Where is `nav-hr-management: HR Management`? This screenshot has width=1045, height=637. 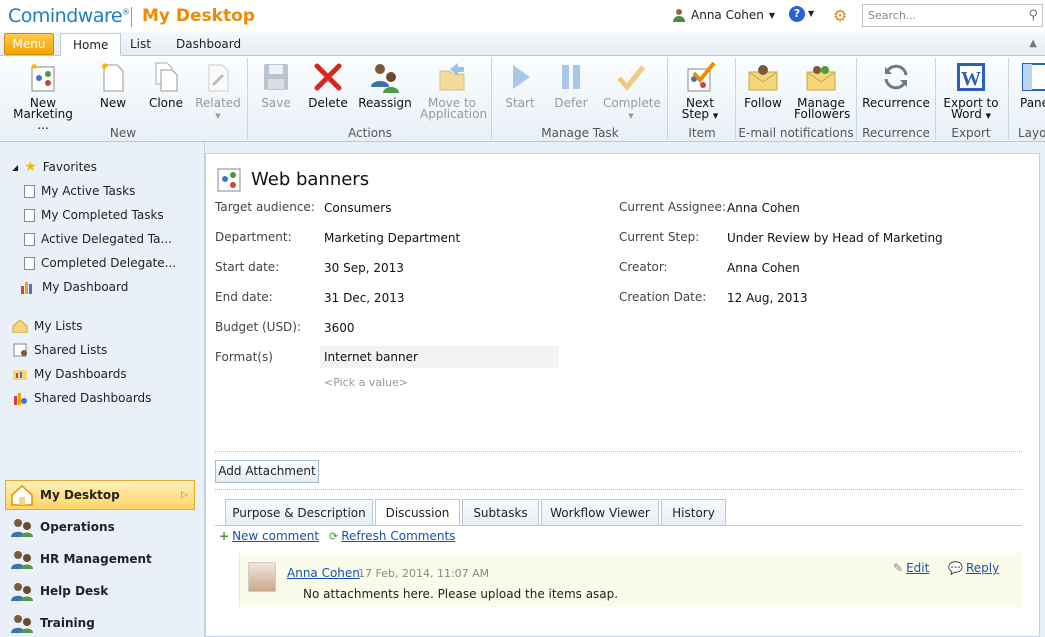
nav-hr-management: HR Management is located at coordinates (81, 559).